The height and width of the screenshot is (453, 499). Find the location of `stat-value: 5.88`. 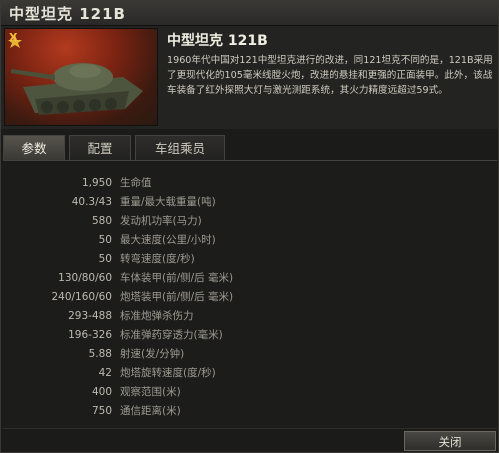

stat-value: 5.88 is located at coordinates (100, 354).